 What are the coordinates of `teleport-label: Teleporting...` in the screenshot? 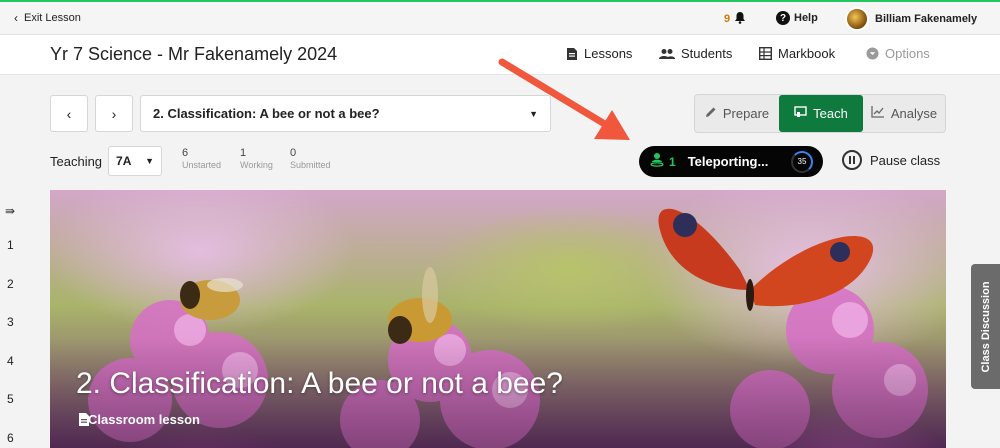 It's located at (728, 161).